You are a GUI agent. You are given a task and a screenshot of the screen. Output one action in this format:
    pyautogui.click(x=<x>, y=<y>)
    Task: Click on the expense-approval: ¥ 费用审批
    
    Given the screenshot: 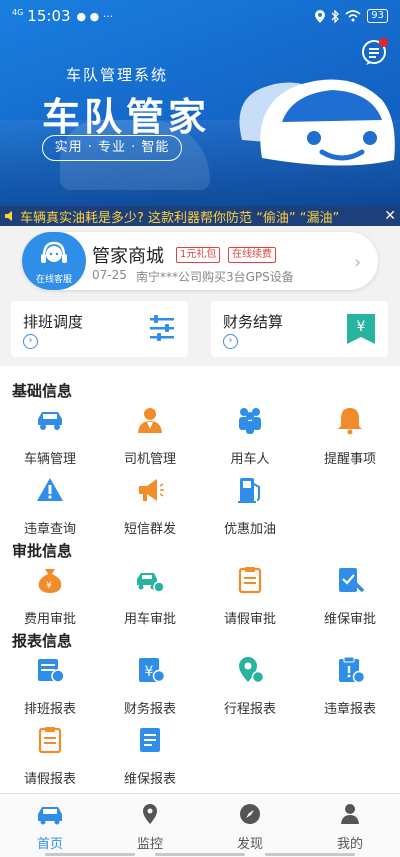 What is the action you would take?
    pyautogui.click(x=50, y=596)
    